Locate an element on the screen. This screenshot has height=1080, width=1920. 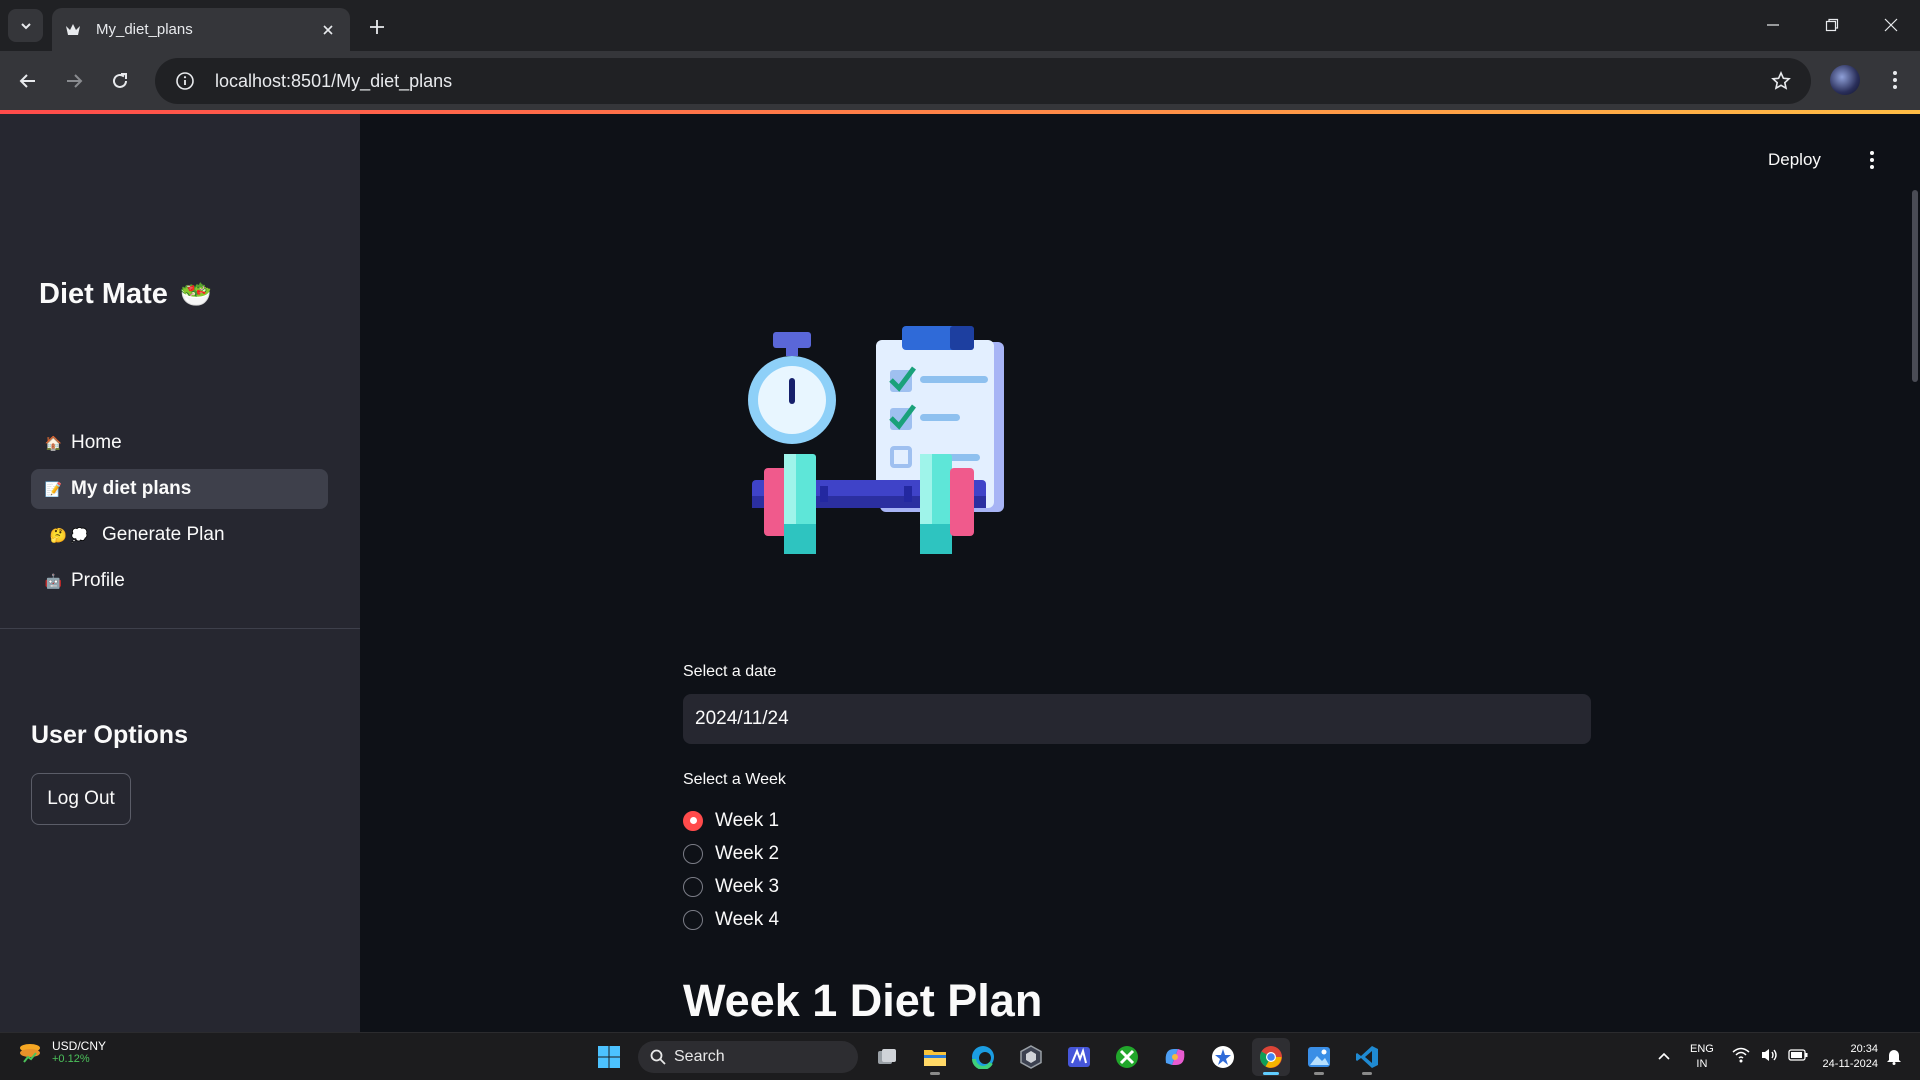
radio-week-3: Week 3 is located at coordinates (731, 886).